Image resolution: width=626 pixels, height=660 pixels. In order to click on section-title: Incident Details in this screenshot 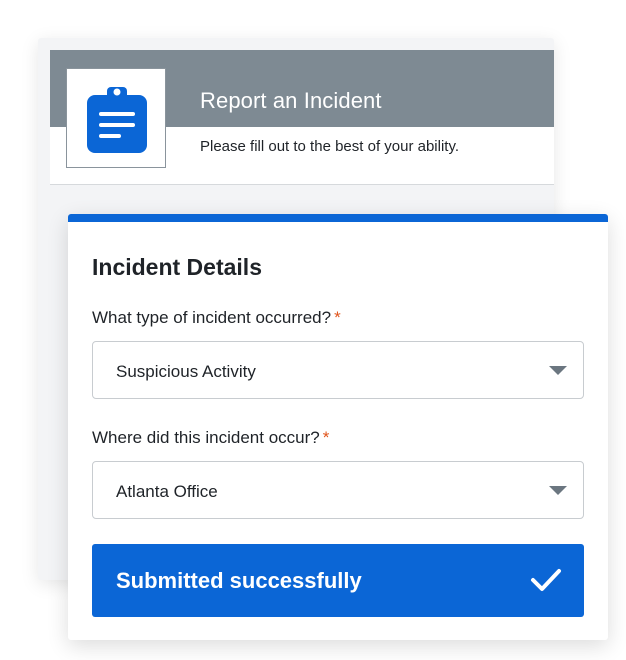, I will do `click(177, 267)`.